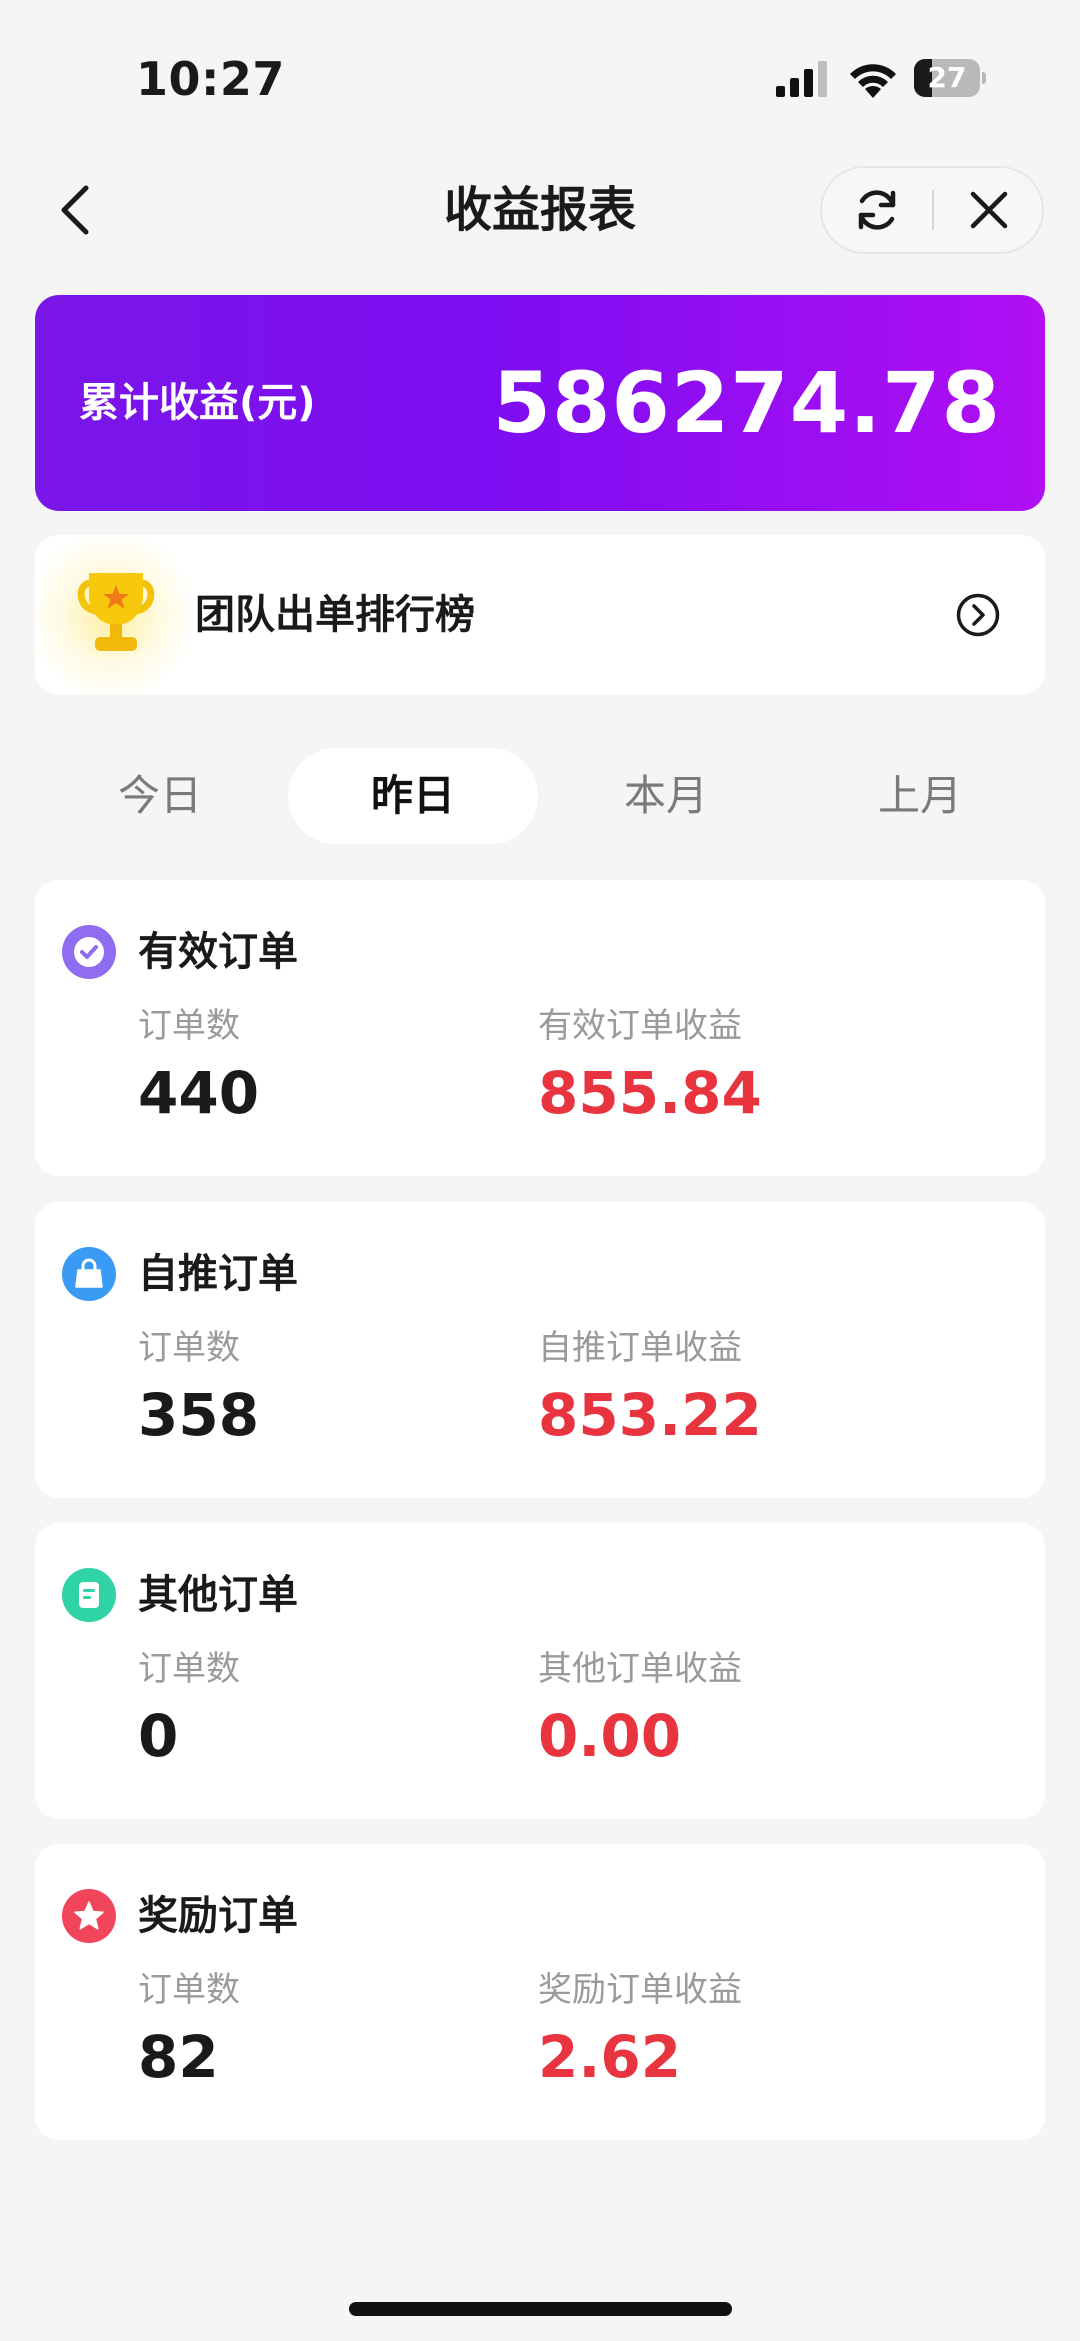  I want to click on earnings-label: 自推订单收益, so click(640, 1348).